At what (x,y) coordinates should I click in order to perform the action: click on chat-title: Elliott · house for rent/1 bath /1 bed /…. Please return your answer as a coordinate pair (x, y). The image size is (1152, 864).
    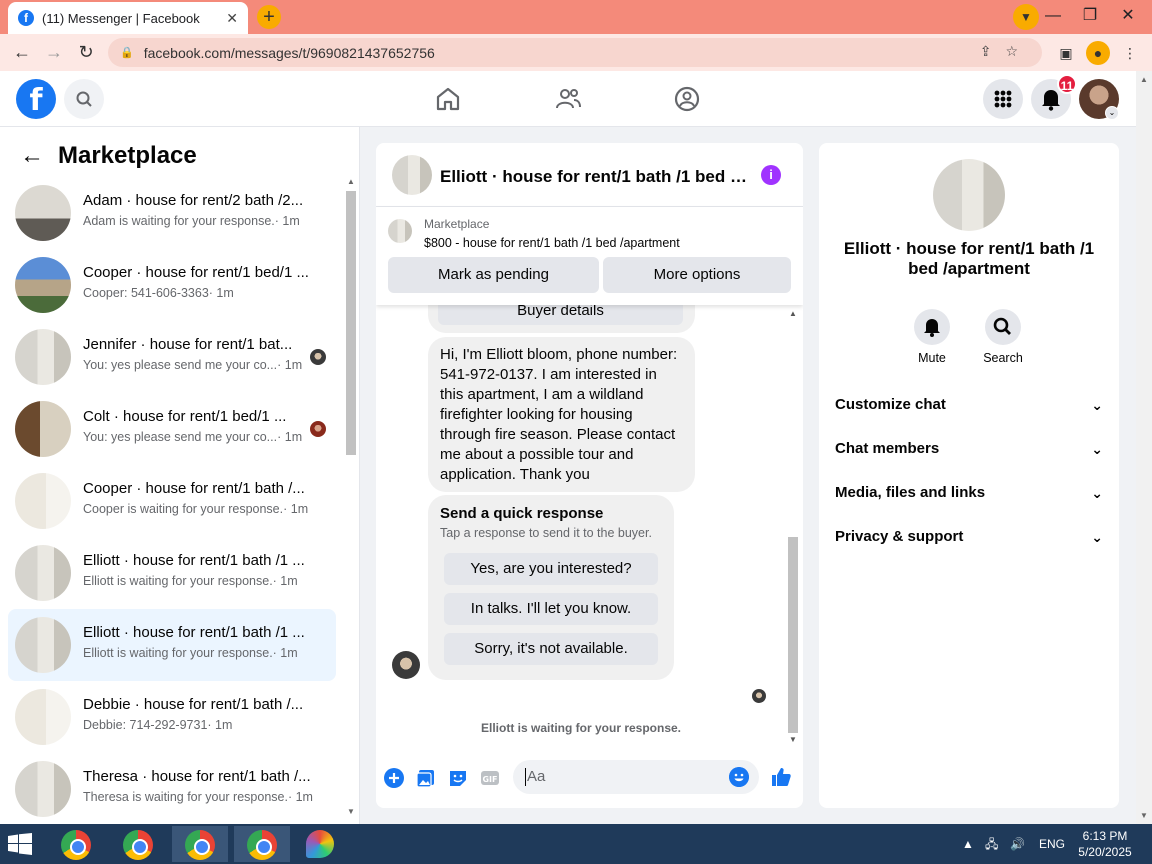
    Looking at the image, I should click on (595, 177).